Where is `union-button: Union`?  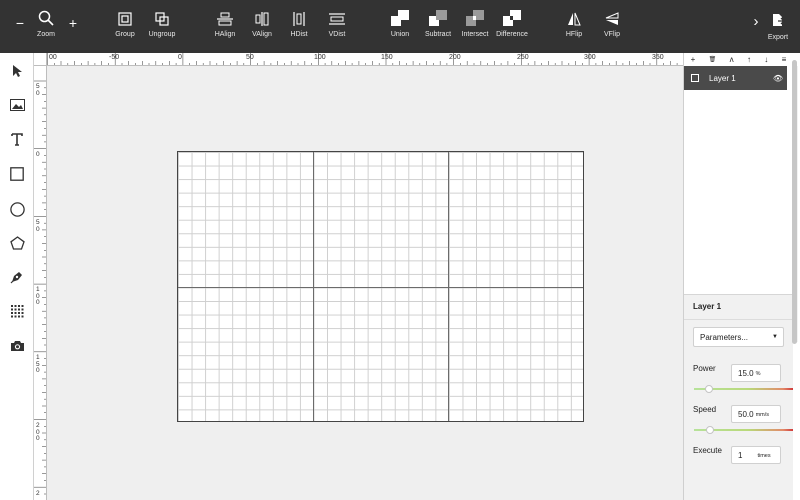 union-button: Union is located at coordinates (400, 26).